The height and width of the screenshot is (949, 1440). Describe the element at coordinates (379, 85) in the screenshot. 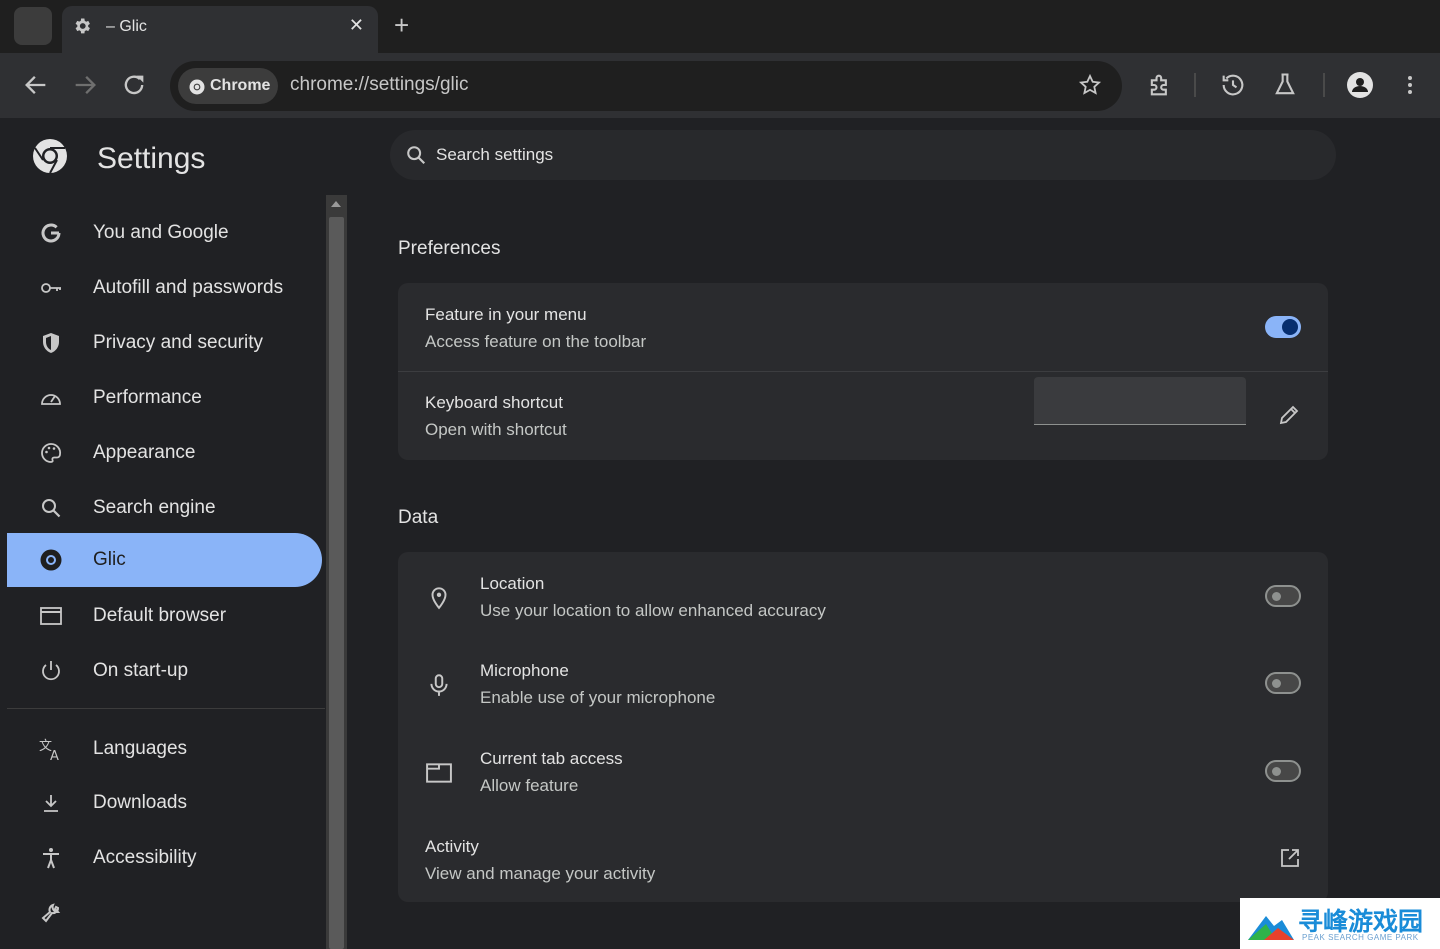

I see `url-text: chrome://settings/glic` at that location.